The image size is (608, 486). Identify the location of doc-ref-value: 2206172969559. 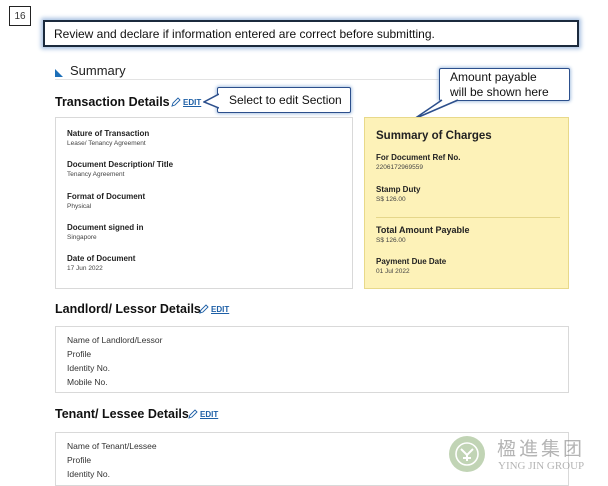
(399, 167).